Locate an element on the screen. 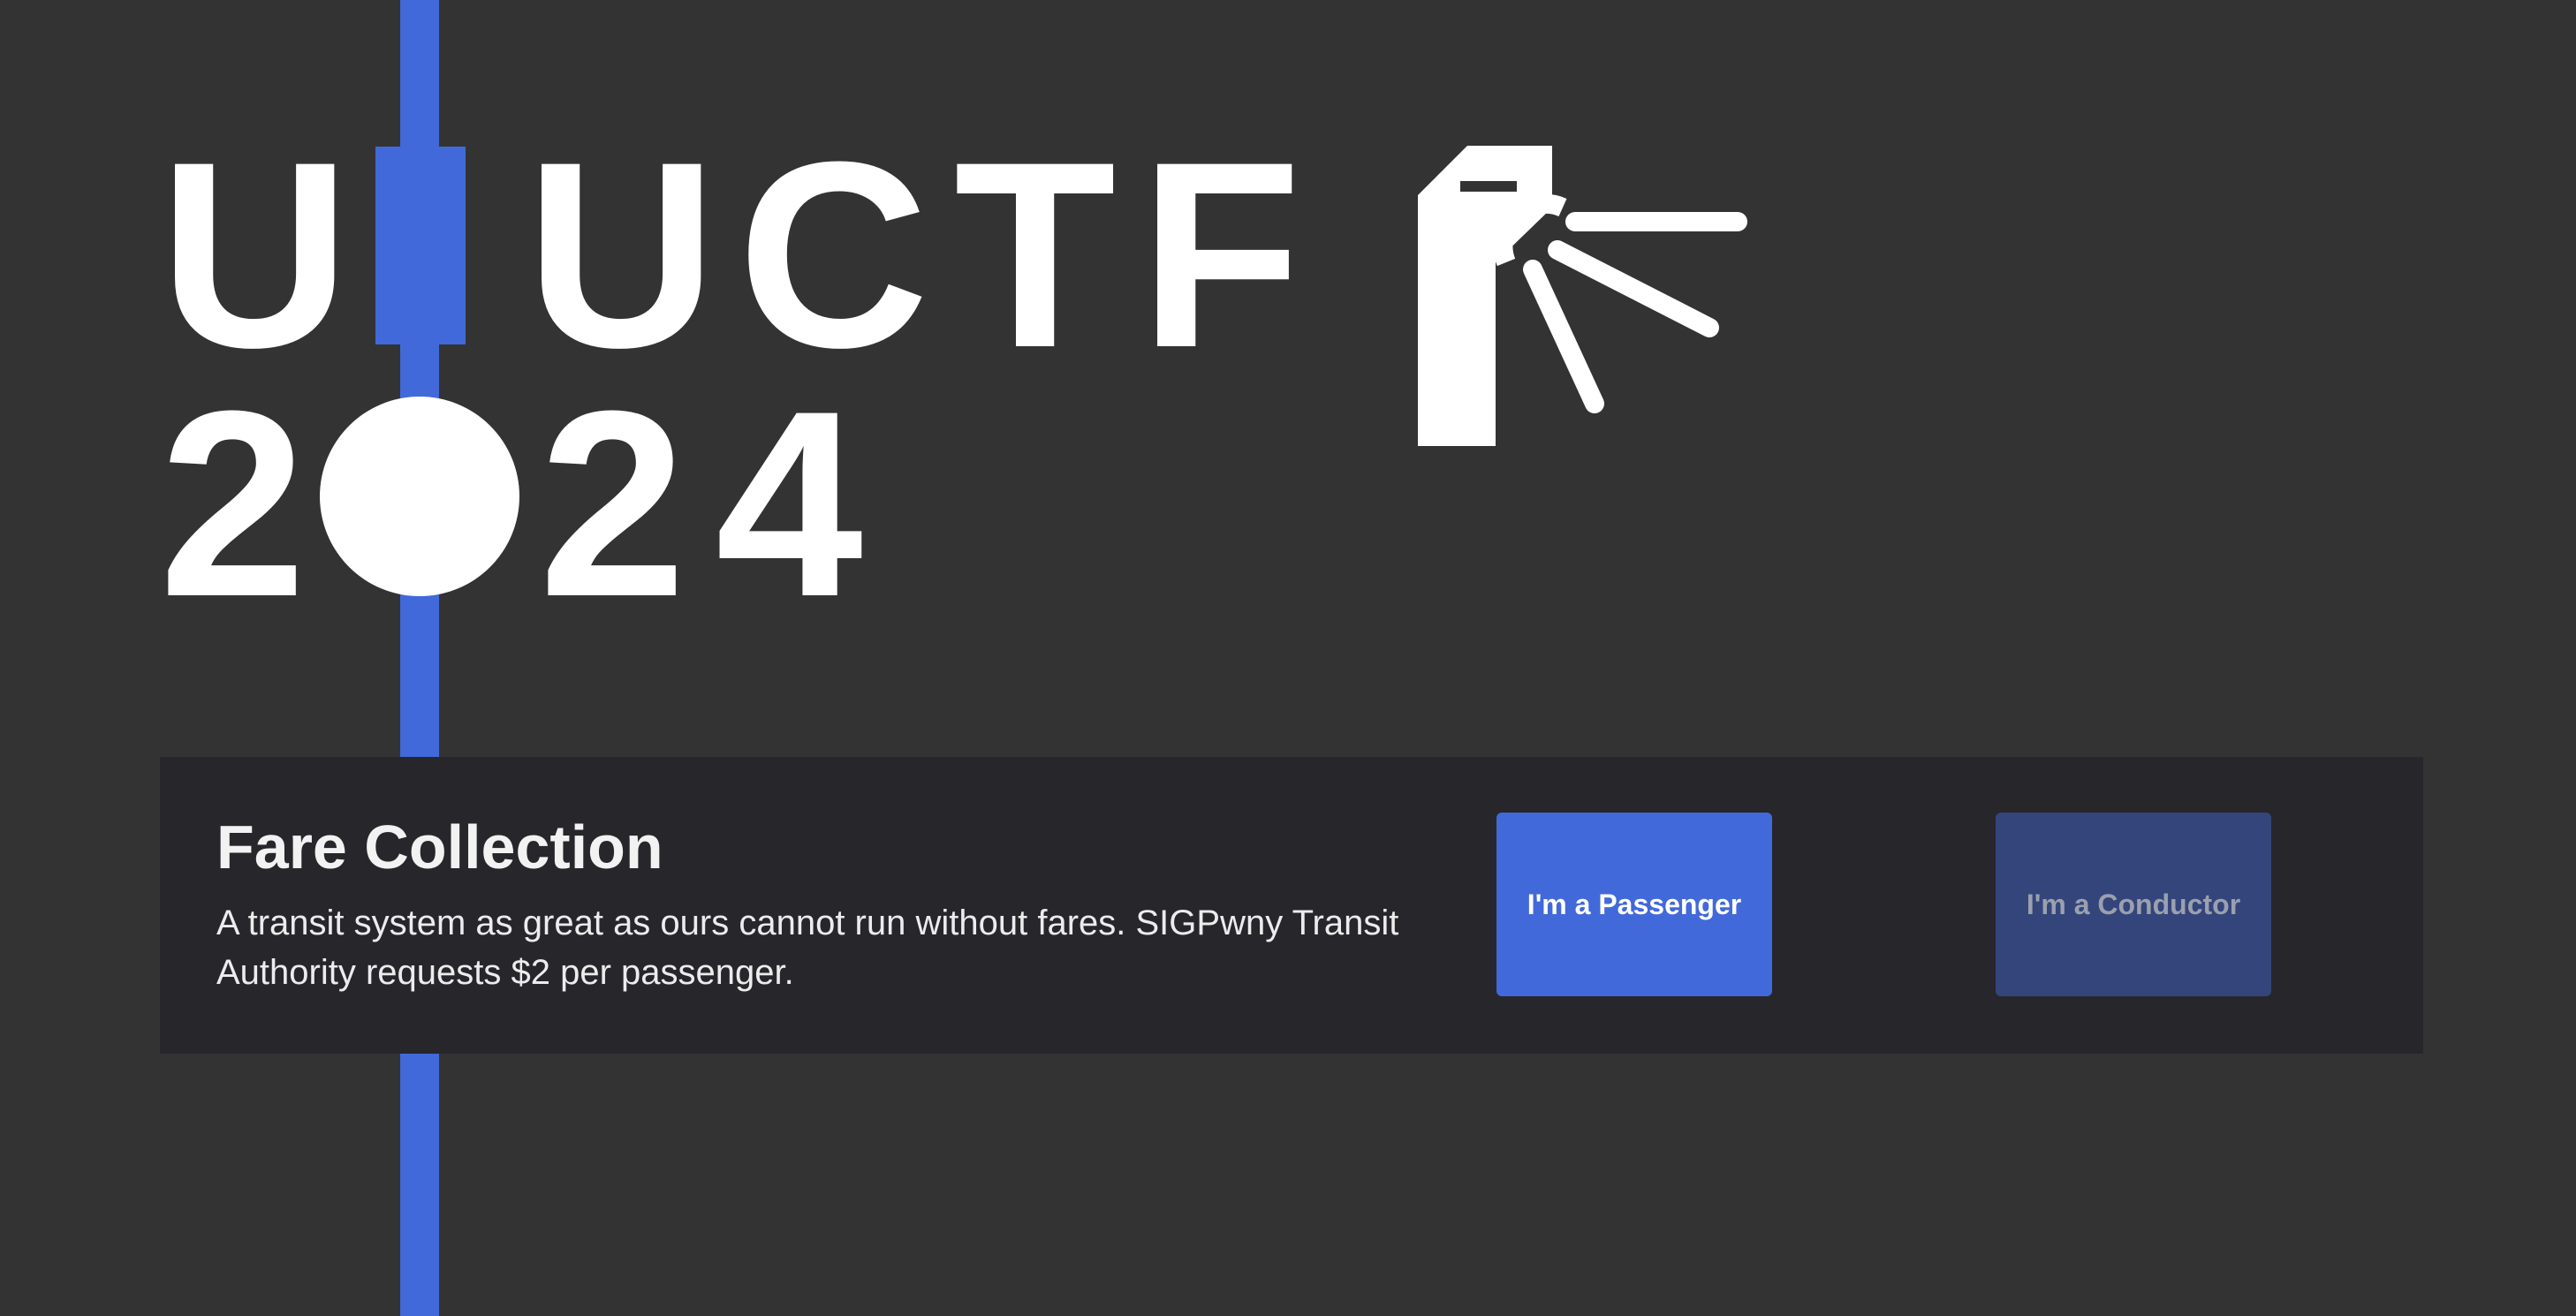 Image resolution: width=2576 pixels, height=1316 pixels. logo-letter-c: C is located at coordinates (834, 254).